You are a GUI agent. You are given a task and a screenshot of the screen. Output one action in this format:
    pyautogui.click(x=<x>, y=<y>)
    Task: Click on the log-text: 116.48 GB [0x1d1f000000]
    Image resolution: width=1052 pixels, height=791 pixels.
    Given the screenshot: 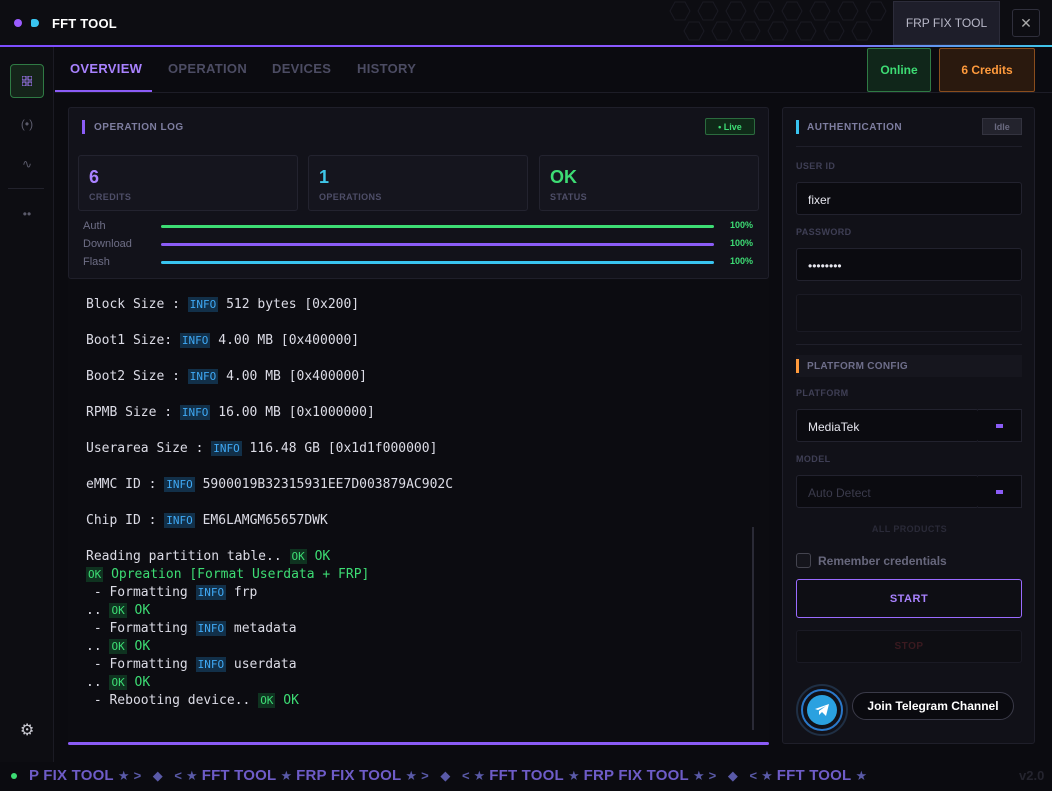 What is the action you would take?
    pyautogui.click(x=339, y=448)
    